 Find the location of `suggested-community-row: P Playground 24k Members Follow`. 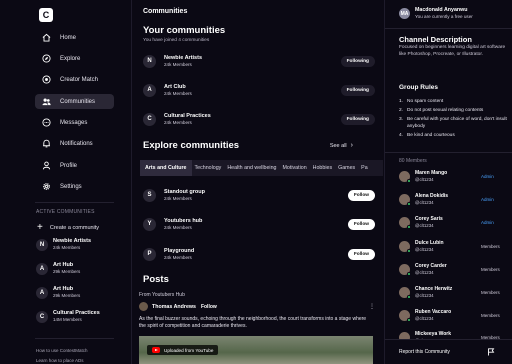

suggested-community-row: P Playground 24k Members Follow is located at coordinates (259, 254).